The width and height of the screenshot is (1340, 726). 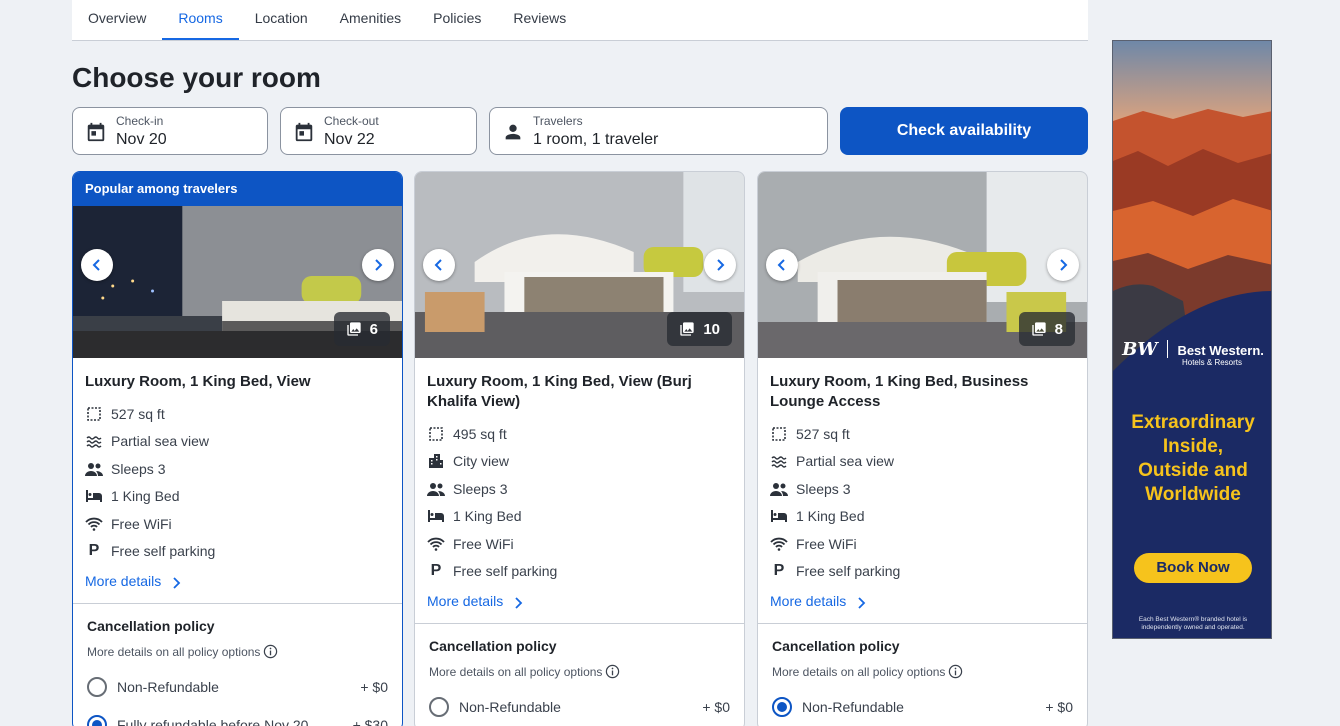 I want to click on amenity-item: City view, so click(x=579, y=462).